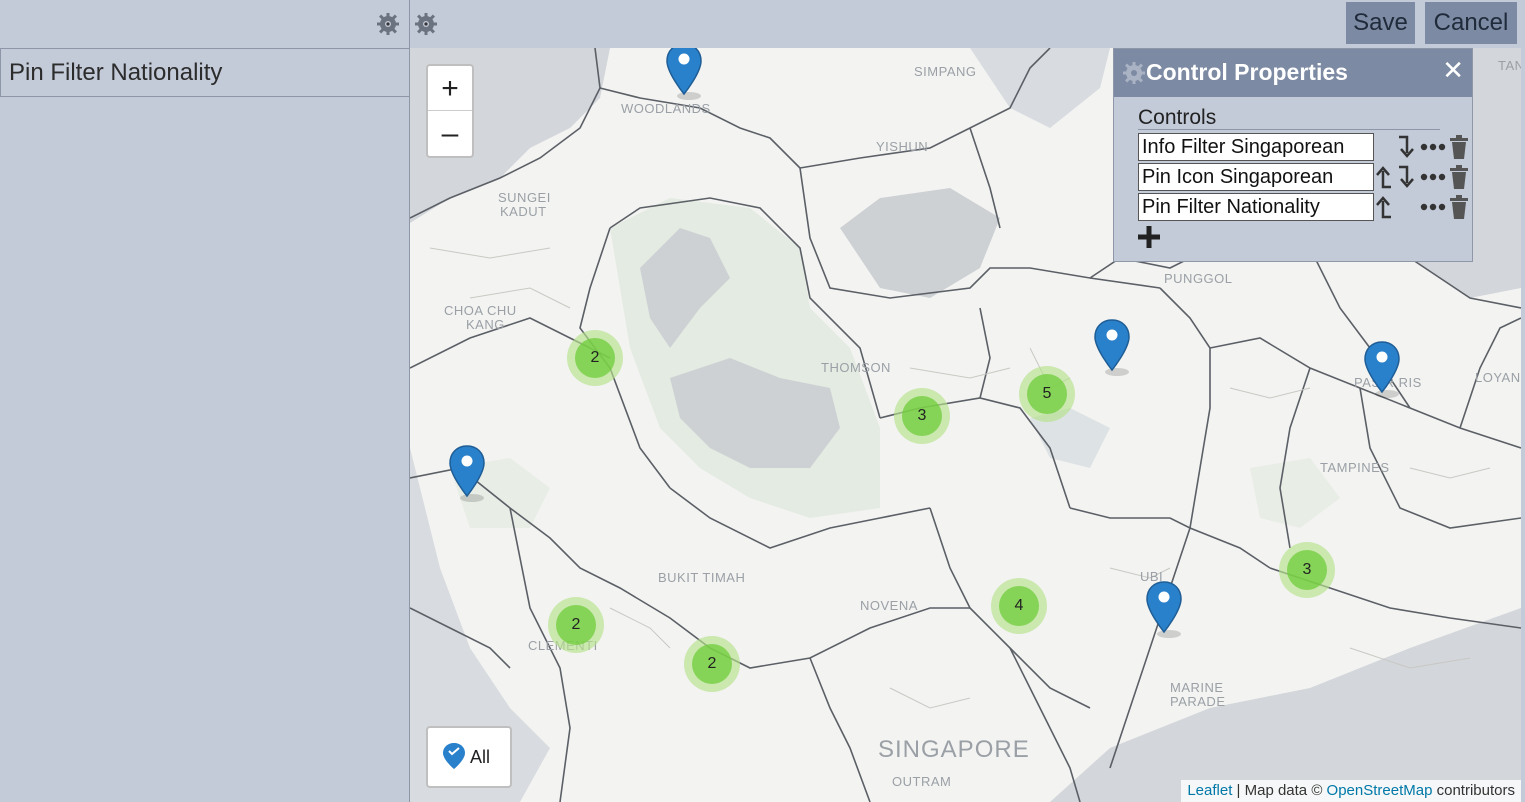  I want to click on top-toolbar: Save Cancel, so click(762, 24).